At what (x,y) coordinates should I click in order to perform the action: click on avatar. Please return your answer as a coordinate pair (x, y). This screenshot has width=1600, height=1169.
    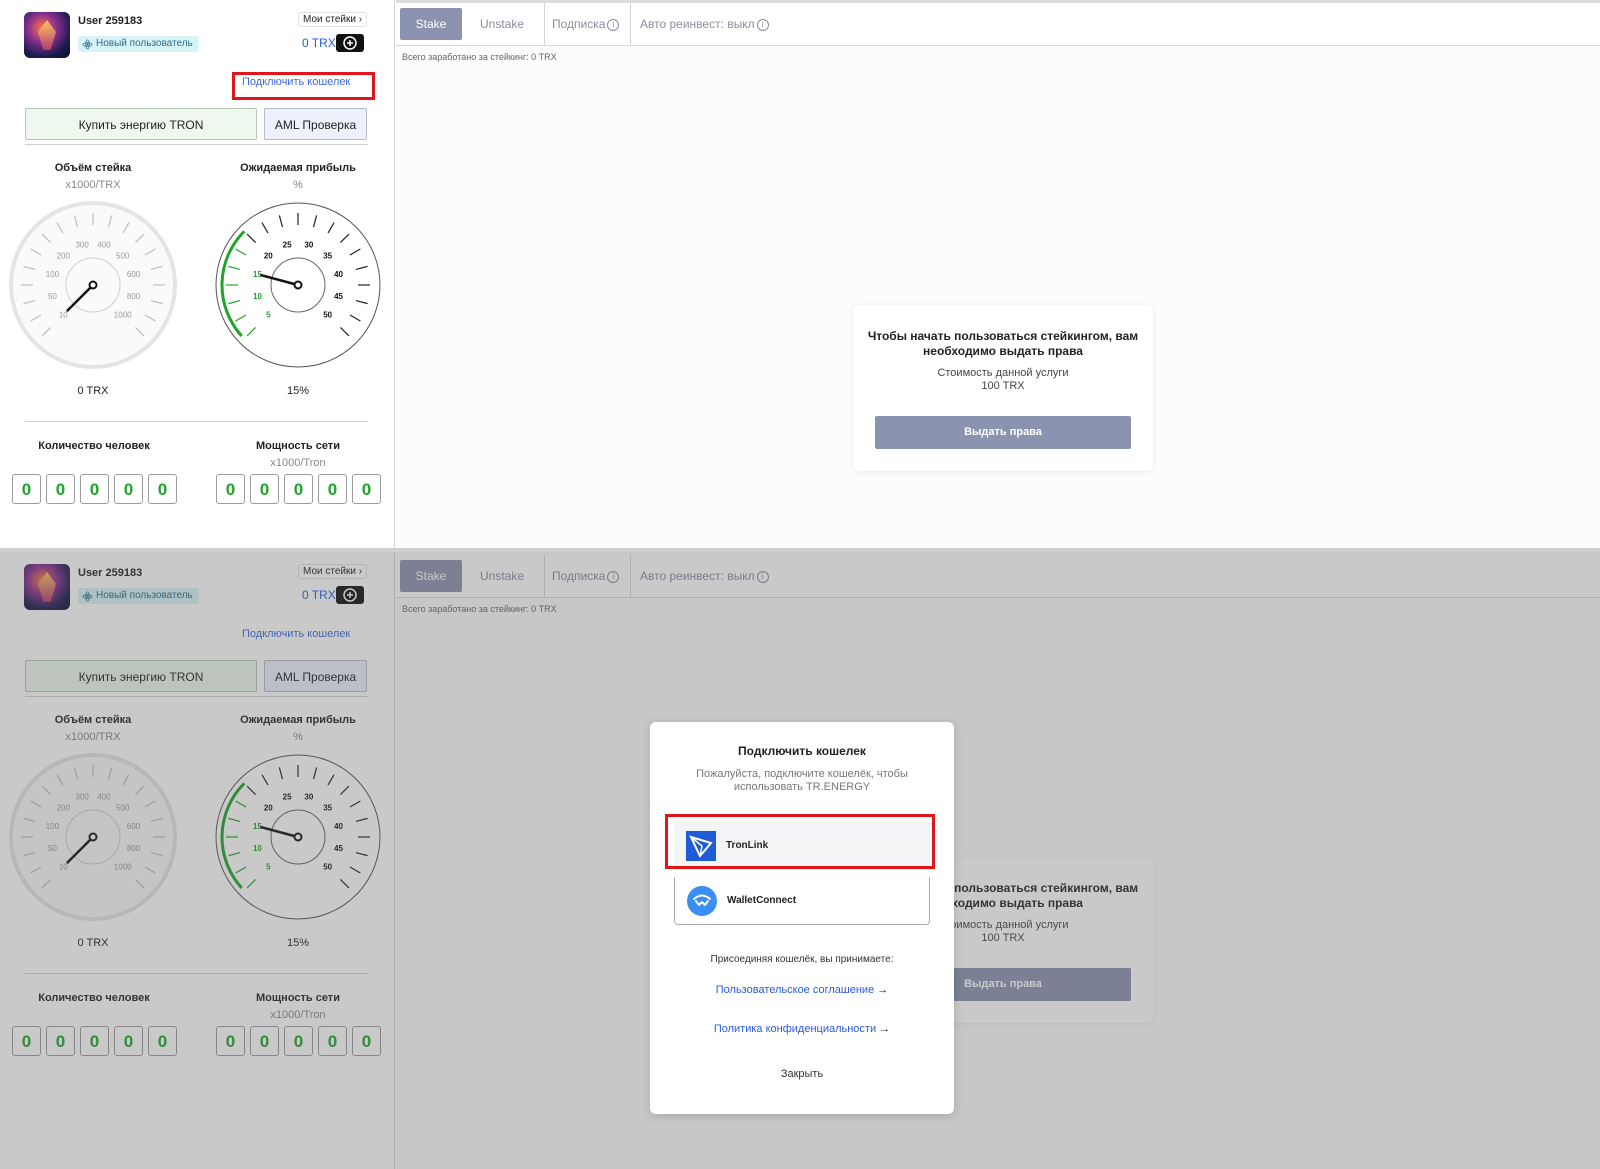
    Looking at the image, I should click on (47, 35).